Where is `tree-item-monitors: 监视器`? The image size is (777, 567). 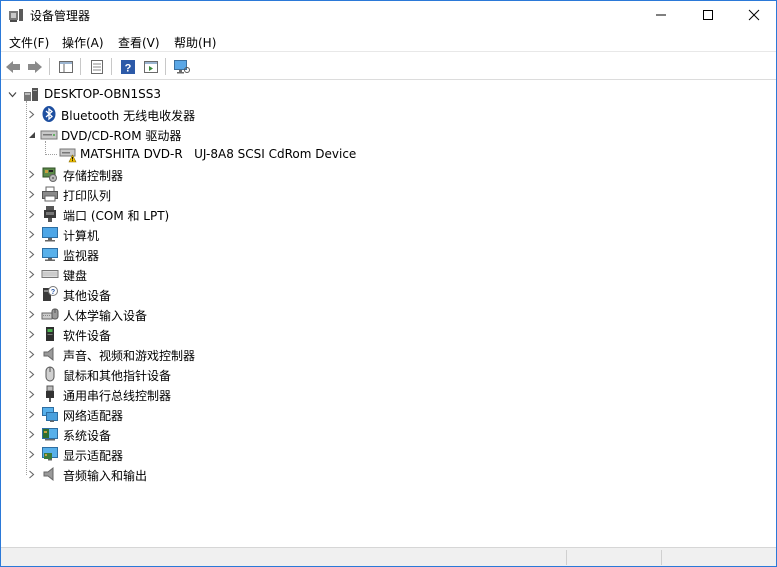 tree-item-monitors: 监视器 is located at coordinates (388, 254).